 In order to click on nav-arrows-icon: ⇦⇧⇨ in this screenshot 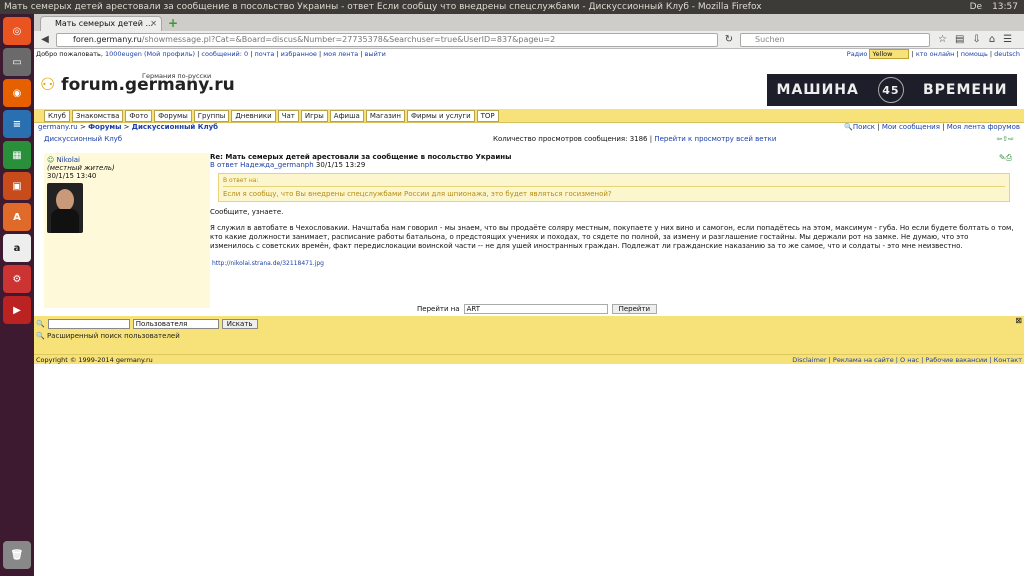, I will do `click(1005, 139)`.